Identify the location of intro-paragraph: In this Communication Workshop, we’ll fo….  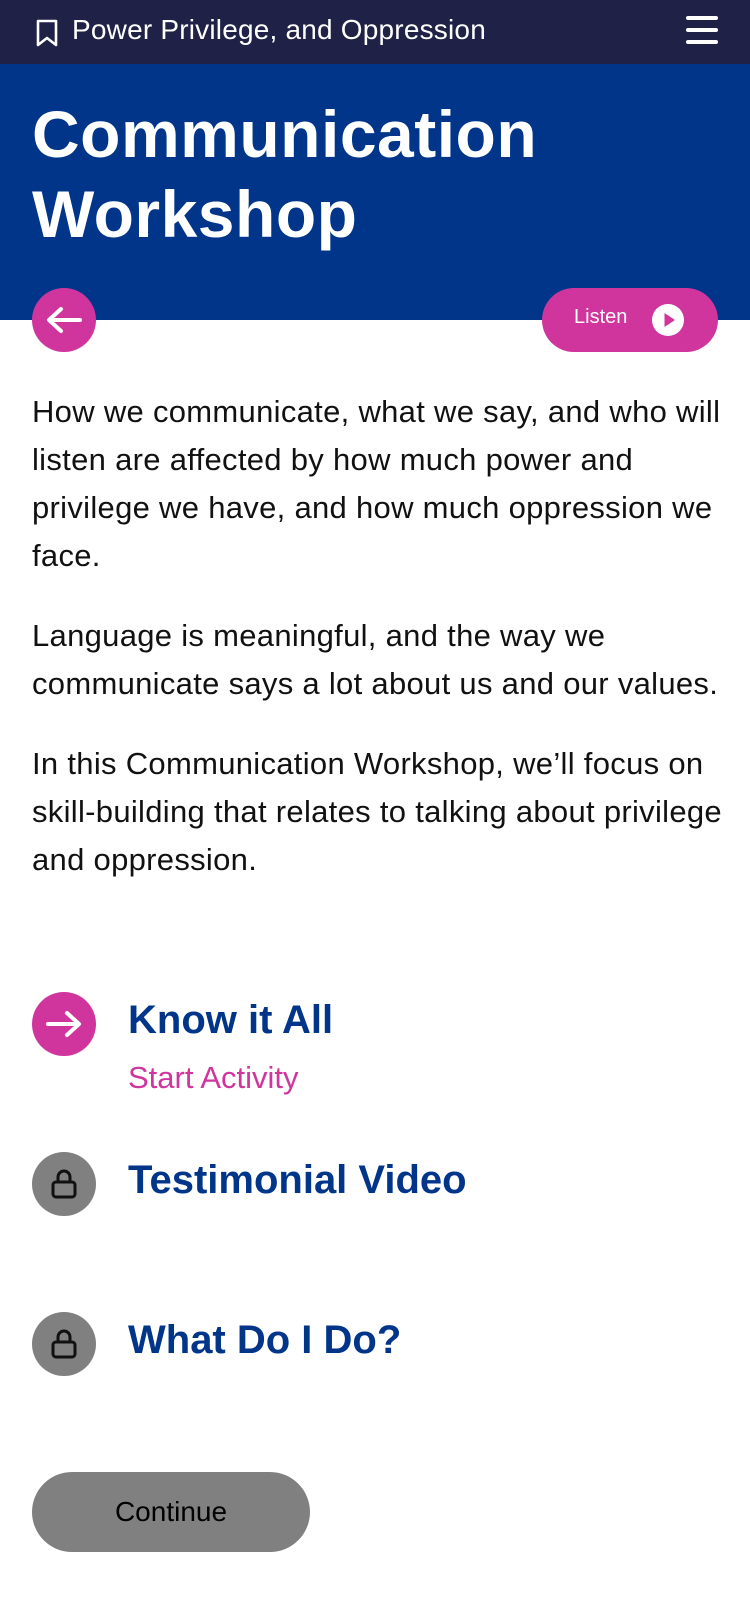
(377, 811).